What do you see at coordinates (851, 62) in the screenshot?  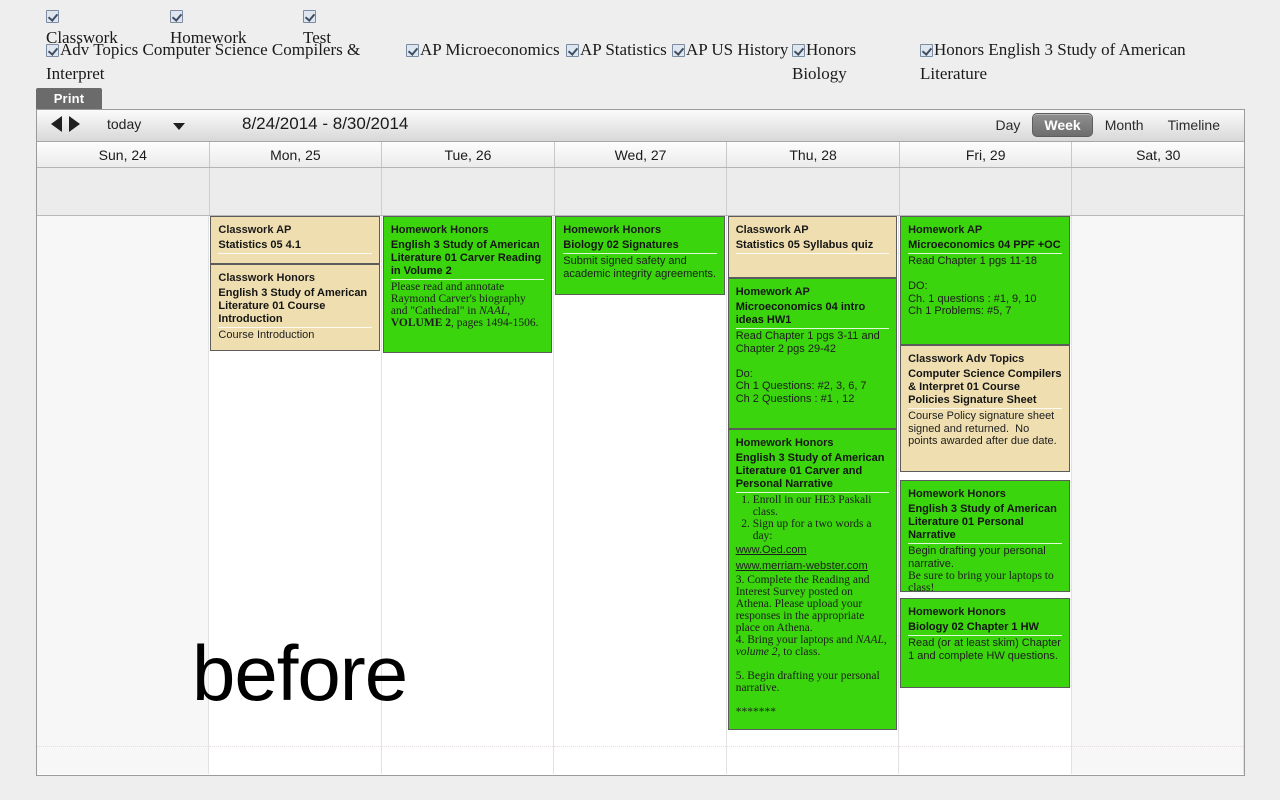 I see `filter-course-4: Honors Biology` at bounding box center [851, 62].